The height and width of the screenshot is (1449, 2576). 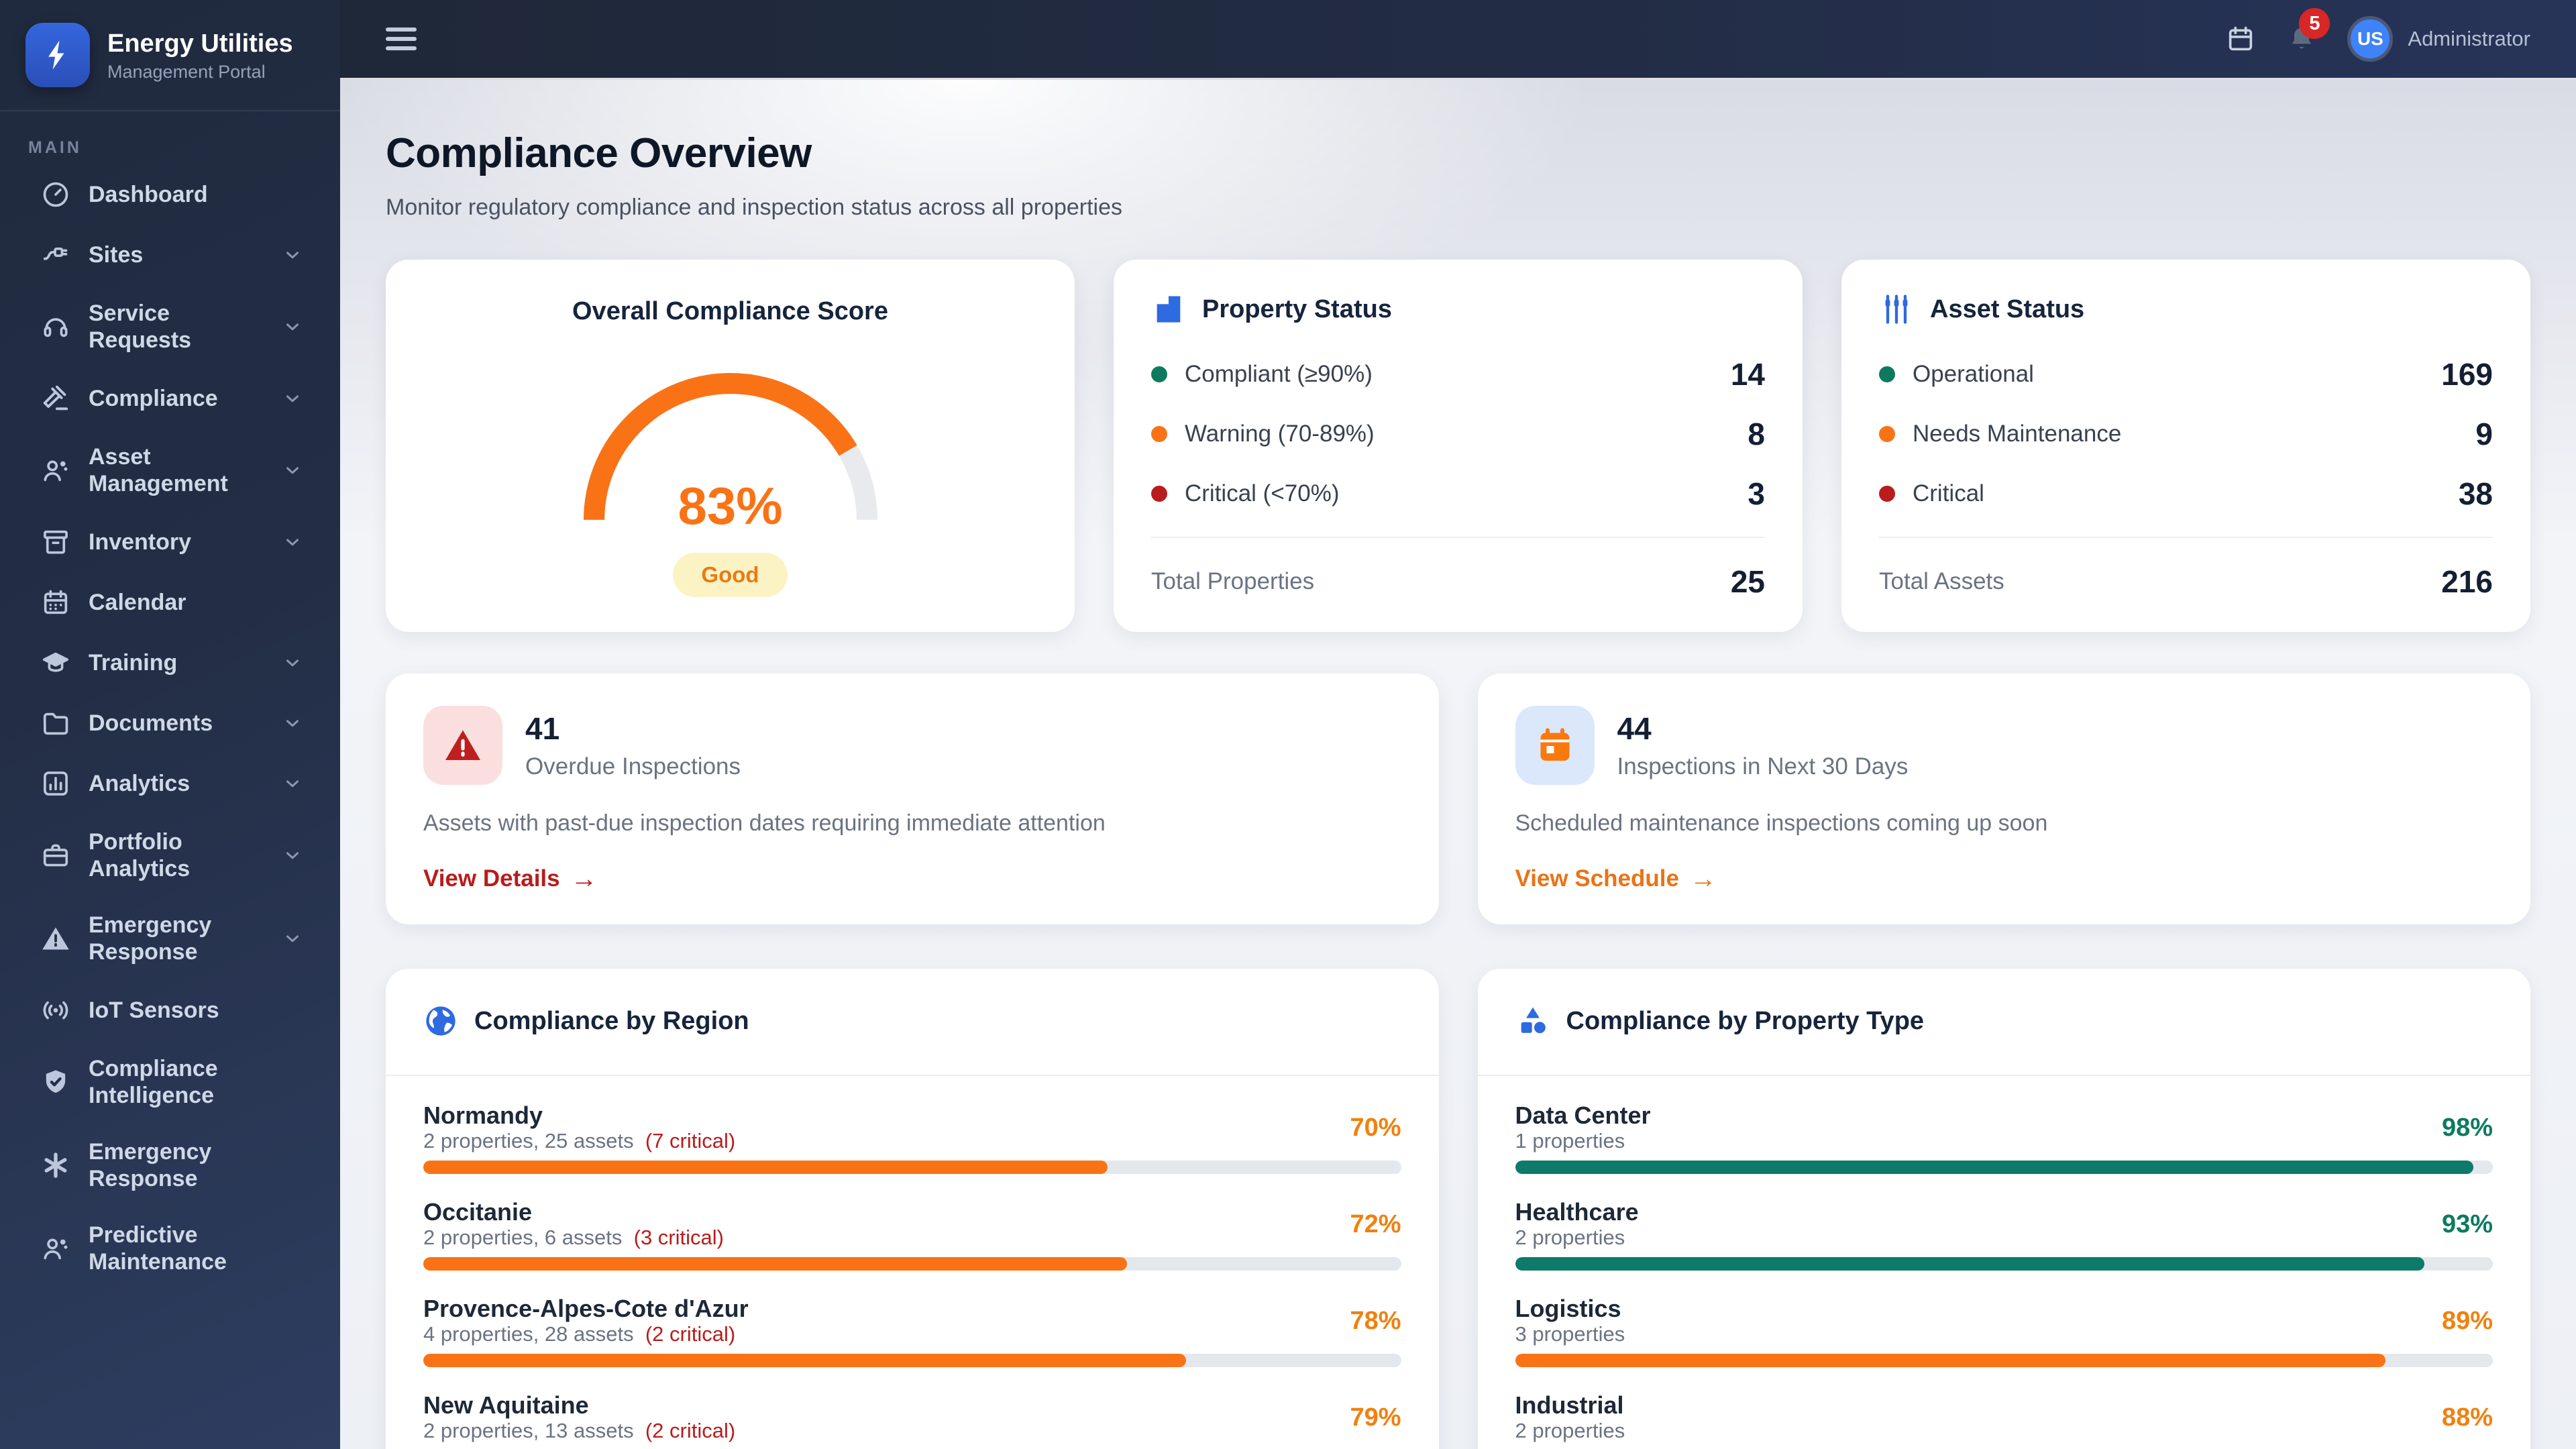 What do you see at coordinates (1887, 374) in the screenshot?
I see `green-dot-icon` at bounding box center [1887, 374].